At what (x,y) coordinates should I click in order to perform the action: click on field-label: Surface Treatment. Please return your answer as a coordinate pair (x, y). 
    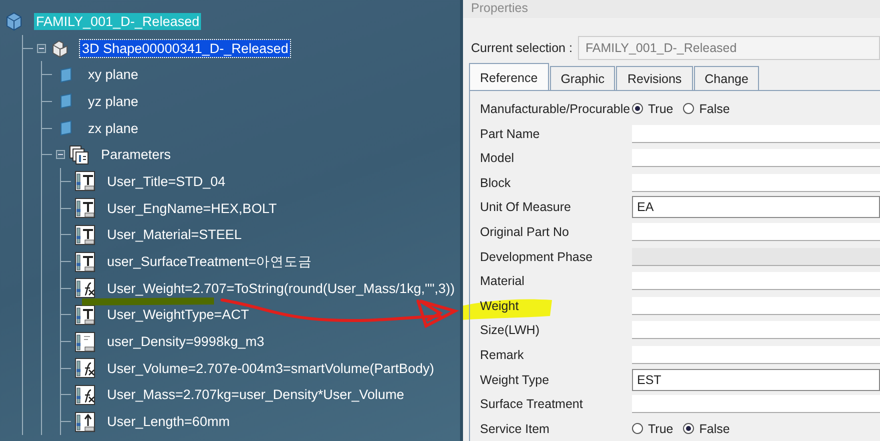
    Looking at the image, I should click on (532, 404).